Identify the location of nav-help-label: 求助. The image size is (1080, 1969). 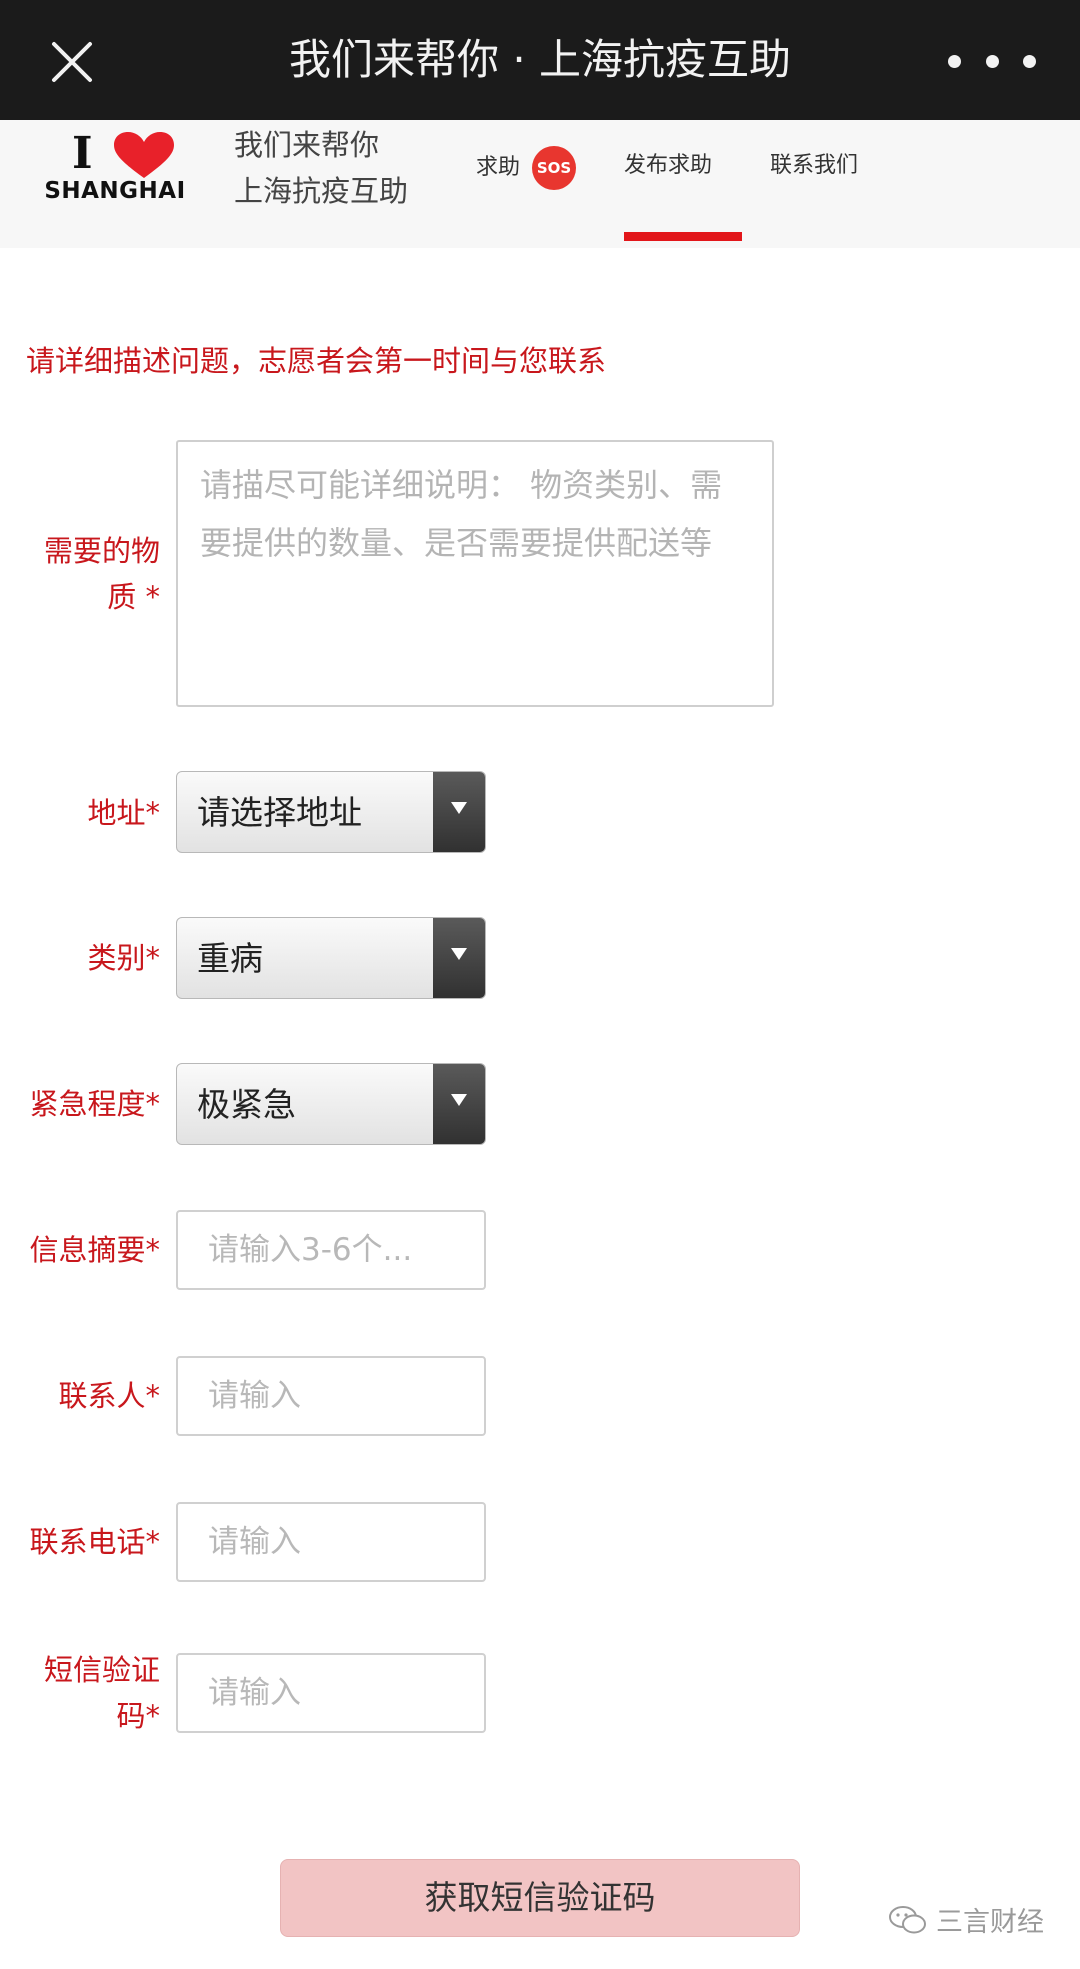
(498, 167).